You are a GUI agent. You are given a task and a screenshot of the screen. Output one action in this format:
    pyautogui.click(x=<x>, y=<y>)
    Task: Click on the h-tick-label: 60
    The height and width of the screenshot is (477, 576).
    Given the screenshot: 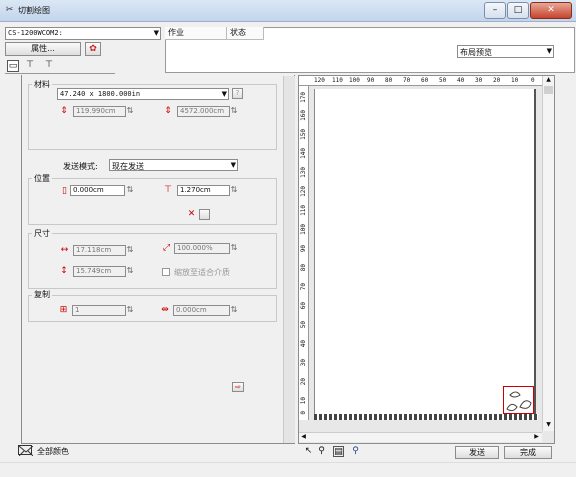 What is the action you would take?
    pyautogui.click(x=425, y=80)
    